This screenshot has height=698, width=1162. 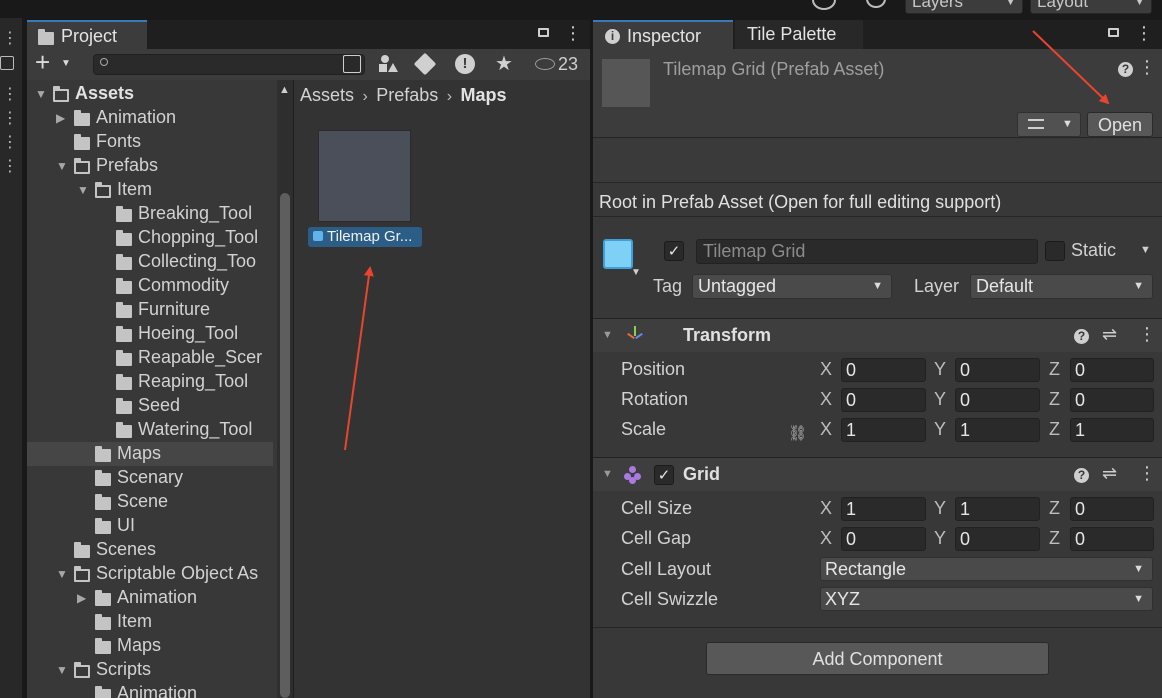 What do you see at coordinates (1071, 67) in the screenshot?
I see `annotation-arrow-open` at bounding box center [1071, 67].